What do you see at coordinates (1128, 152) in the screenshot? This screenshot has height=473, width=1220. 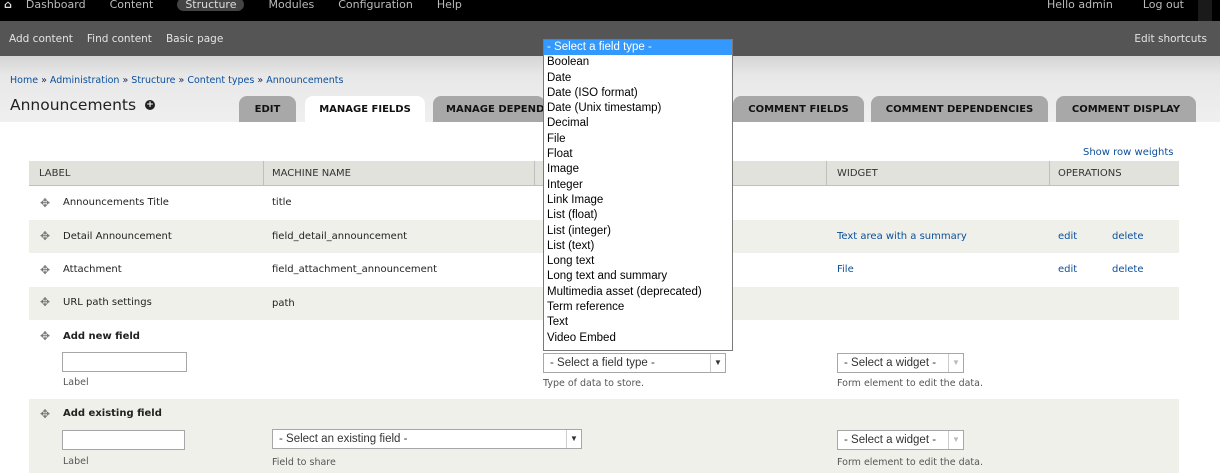 I see `show-row-weights-link: Show row weights` at bounding box center [1128, 152].